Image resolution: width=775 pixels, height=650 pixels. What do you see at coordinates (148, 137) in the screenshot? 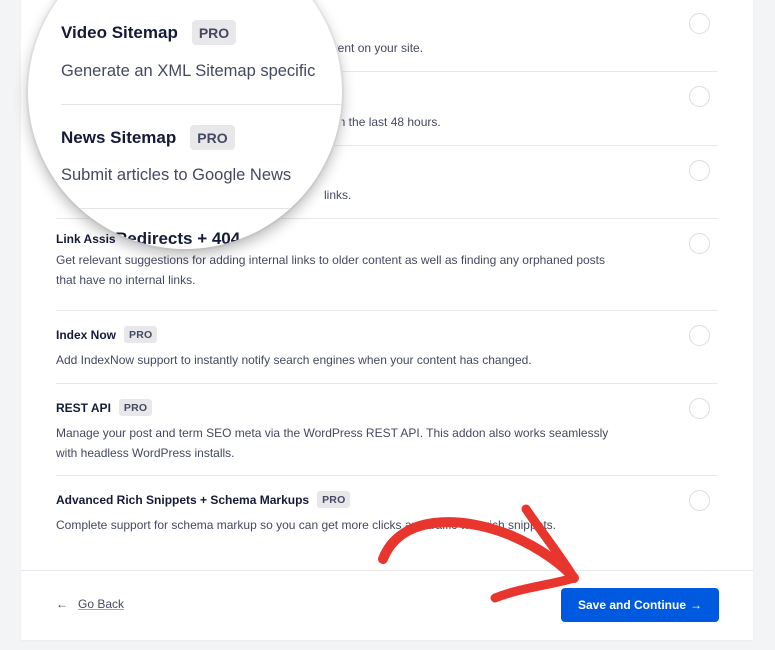
I see `magnifier-title-news-sitemap: News Sitemap PRO` at bounding box center [148, 137].